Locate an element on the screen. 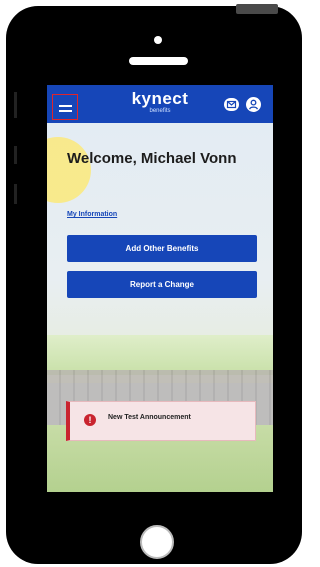  my-information-link: My Information is located at coordinates (92, 214).